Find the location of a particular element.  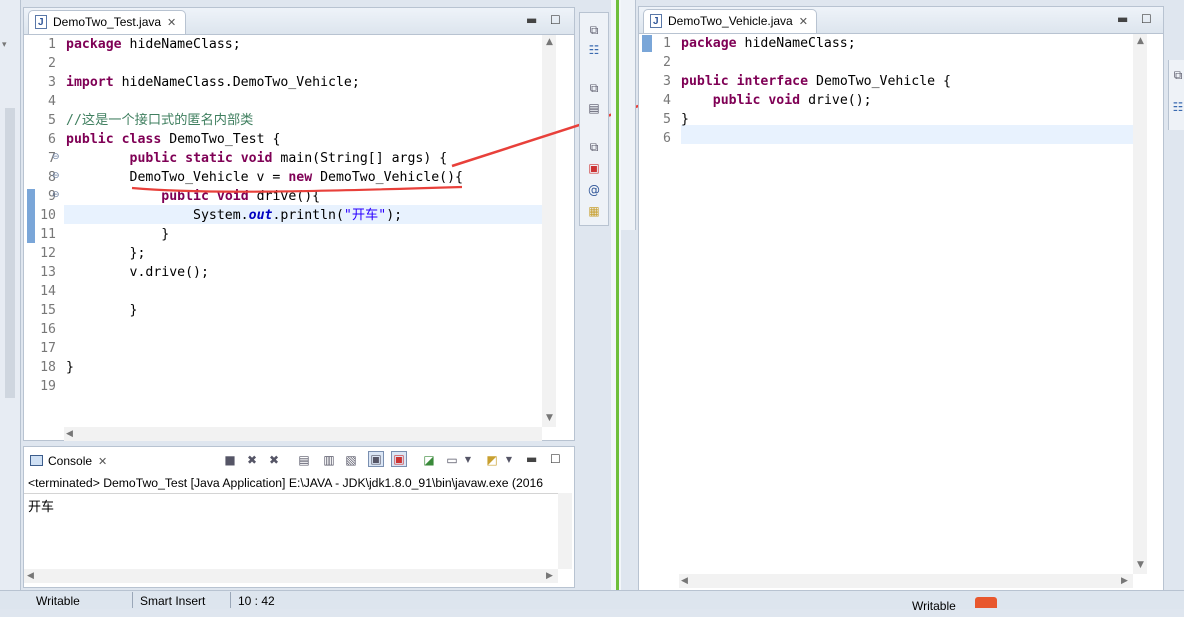

right-editor-vscroll: ▲ ▼ is located at coordinates (1140, 304).